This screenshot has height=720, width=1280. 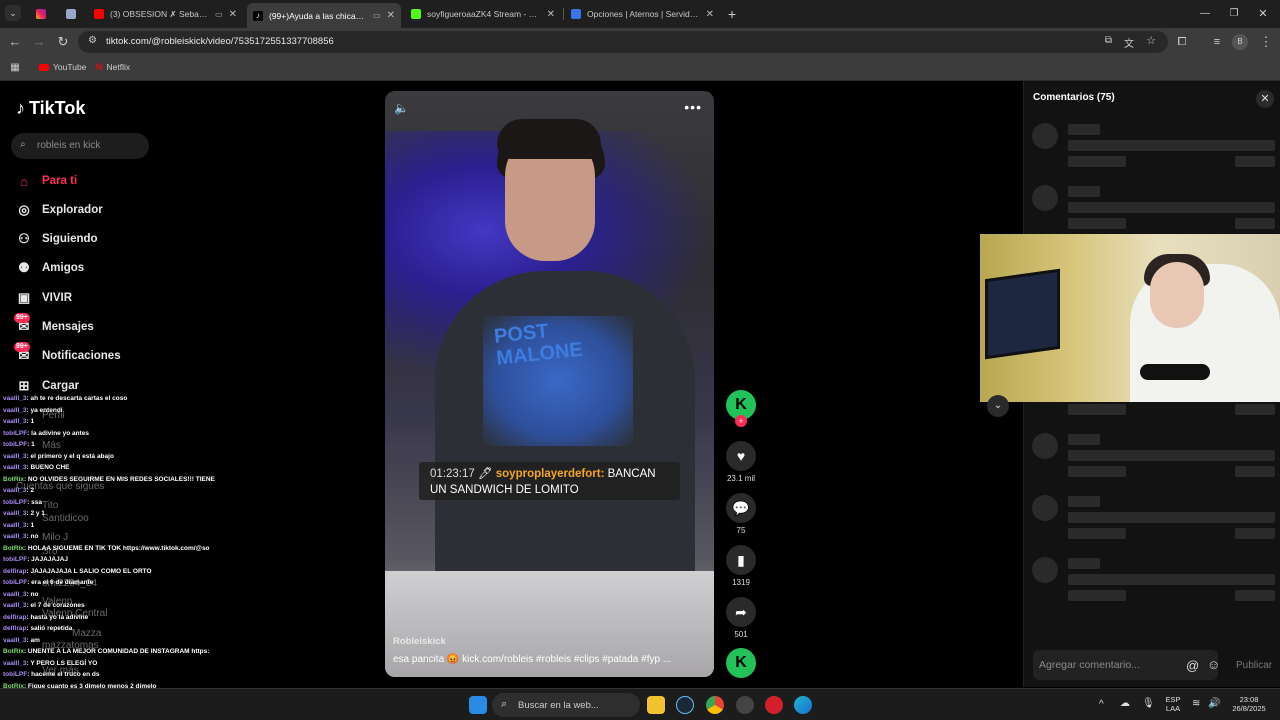 I want to click on sidebar-item-vivir: ▣ VIVIR, so click(x=44, y=298).